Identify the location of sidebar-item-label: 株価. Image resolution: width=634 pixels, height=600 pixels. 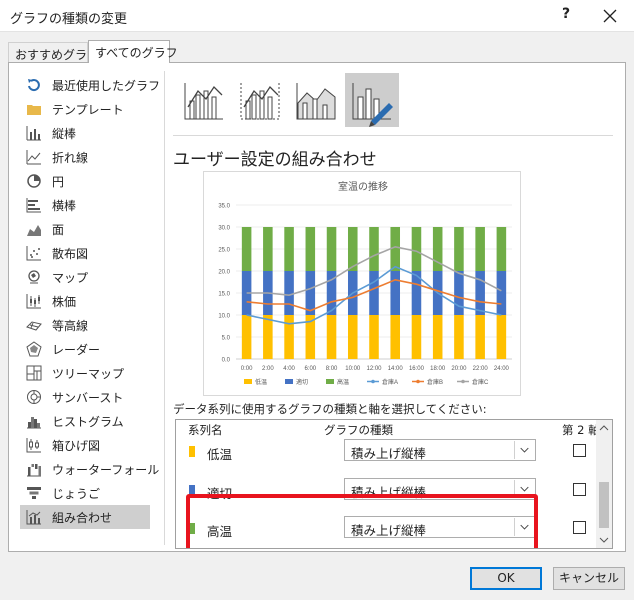
(64, 302).